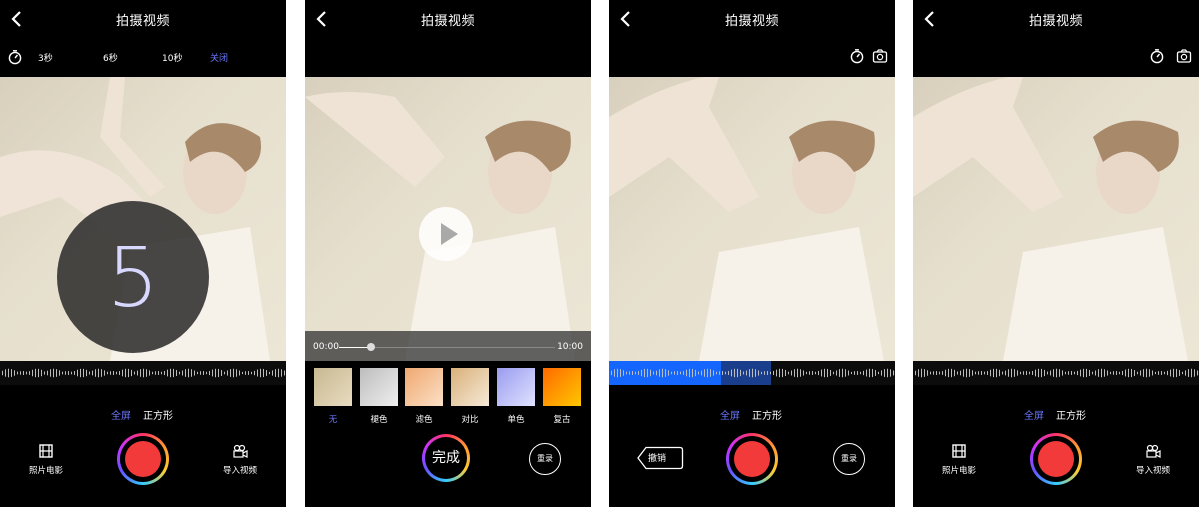 The width and height of the screenshot is (1199, 507). I want to click on play-icon, so click(446, 234).